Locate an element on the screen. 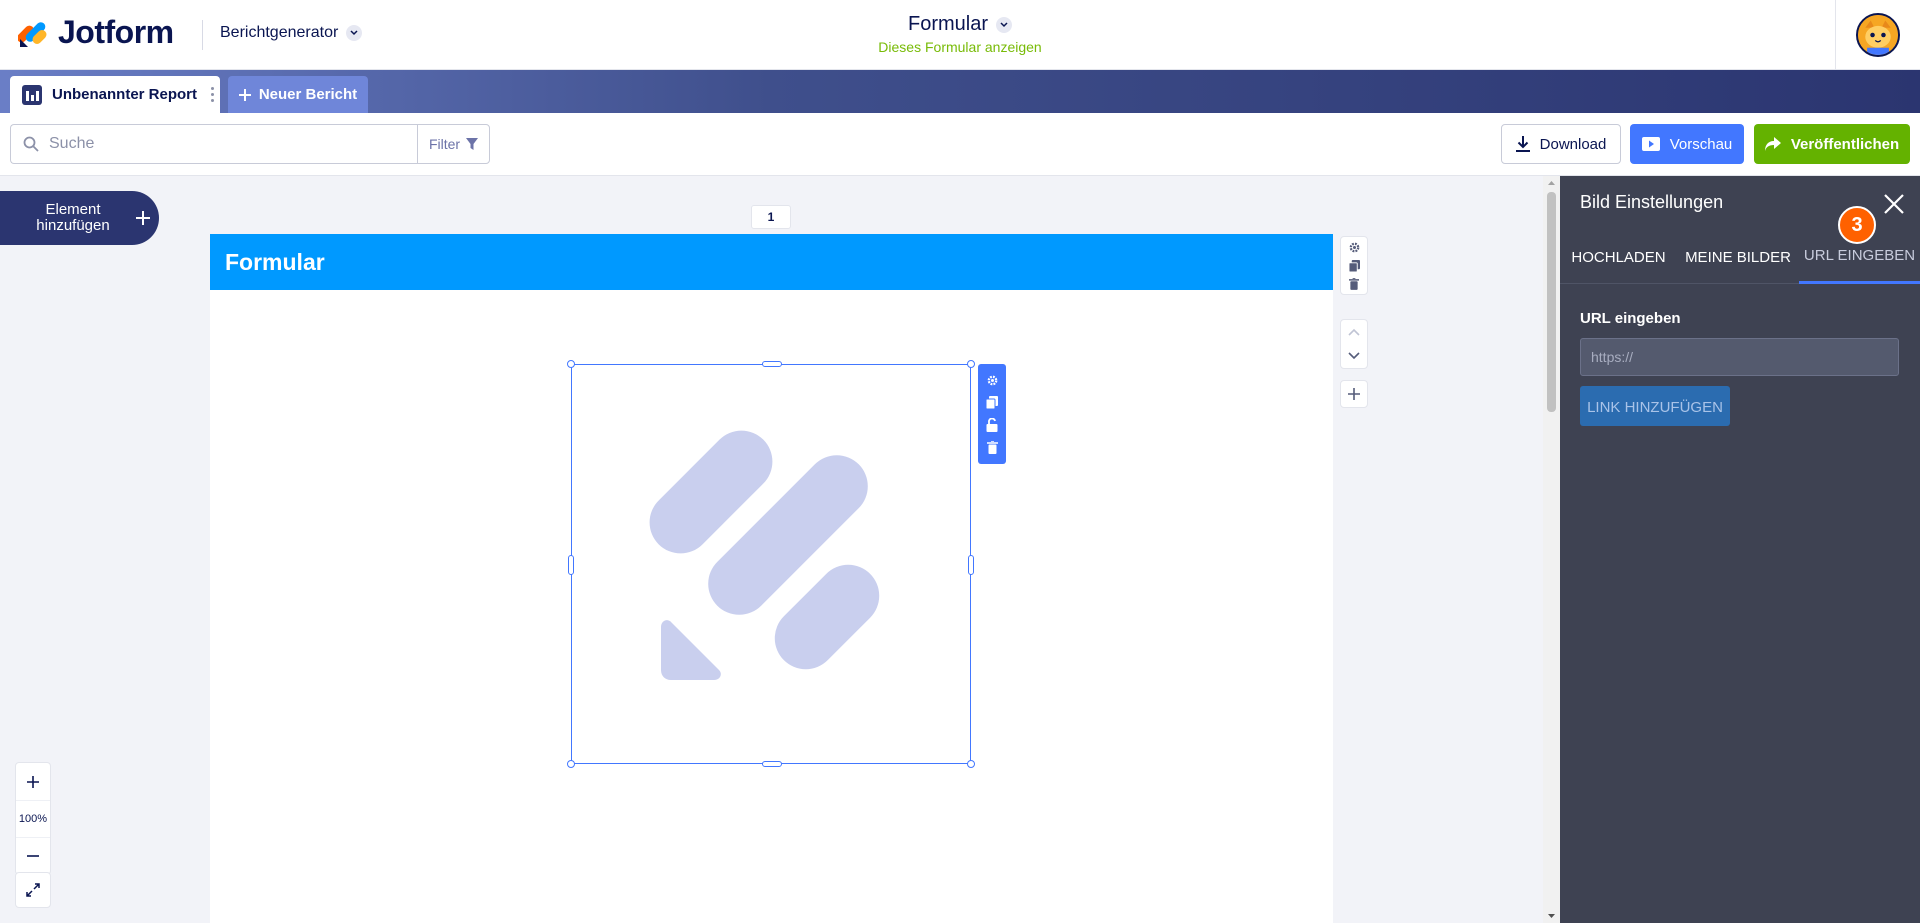  new-report-button: Neuer Bericht is located at coordinates (298, 94).